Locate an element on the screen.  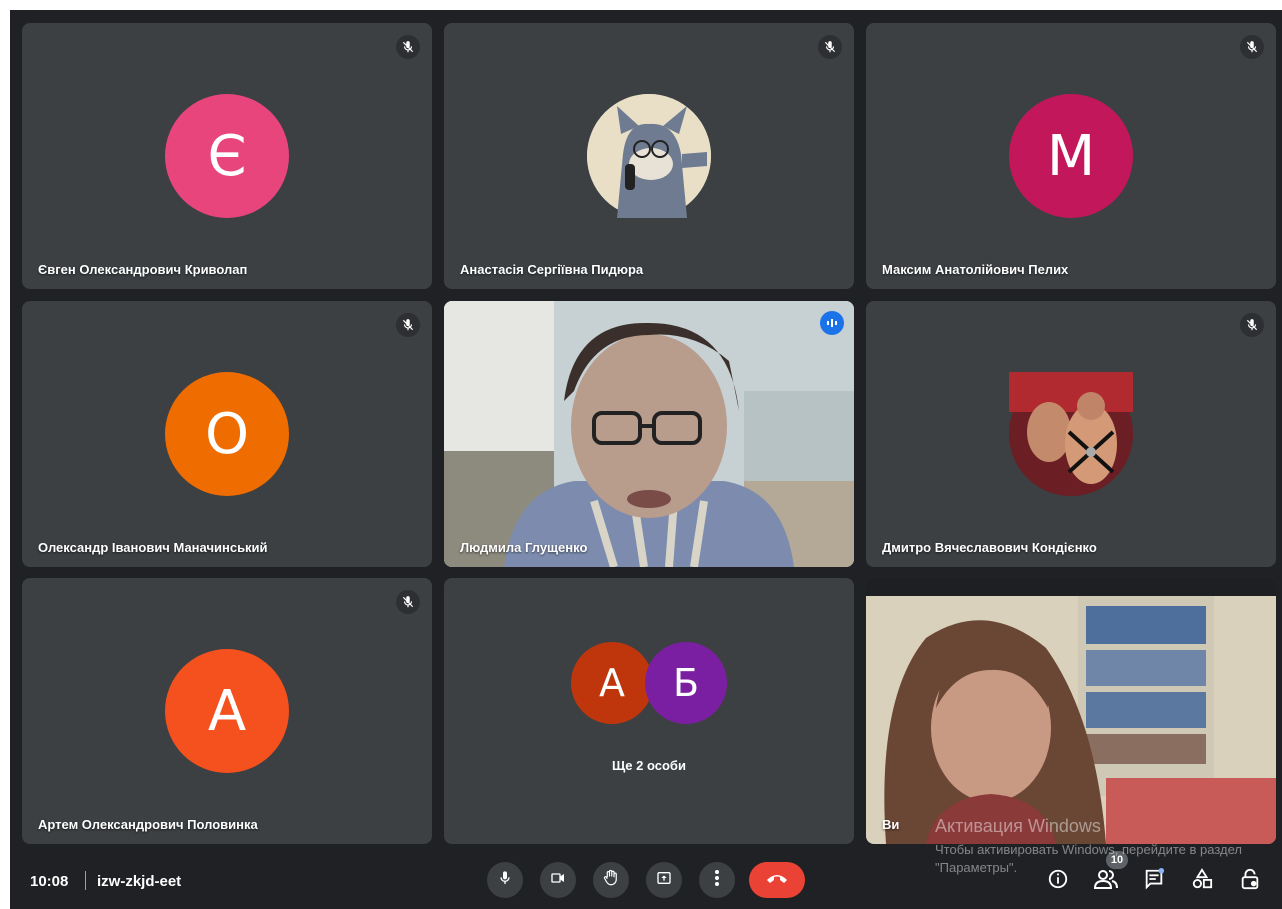
speaking-indicator-icon is located at coordinates (832, 323).